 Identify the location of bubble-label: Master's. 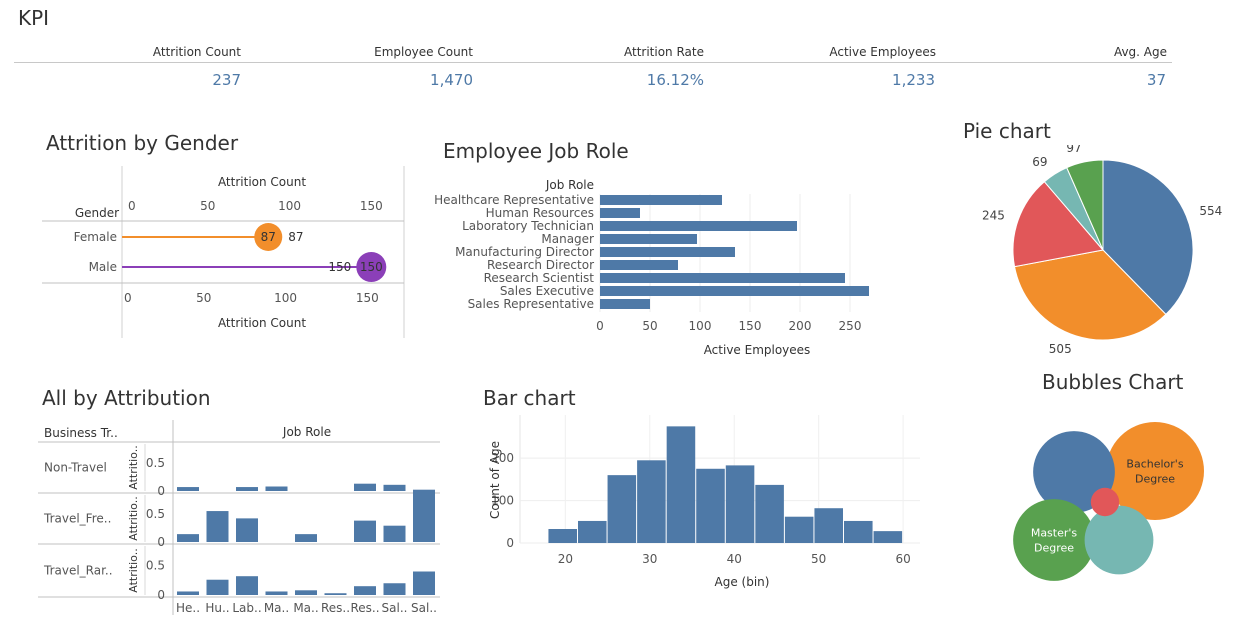
(1054, 533).